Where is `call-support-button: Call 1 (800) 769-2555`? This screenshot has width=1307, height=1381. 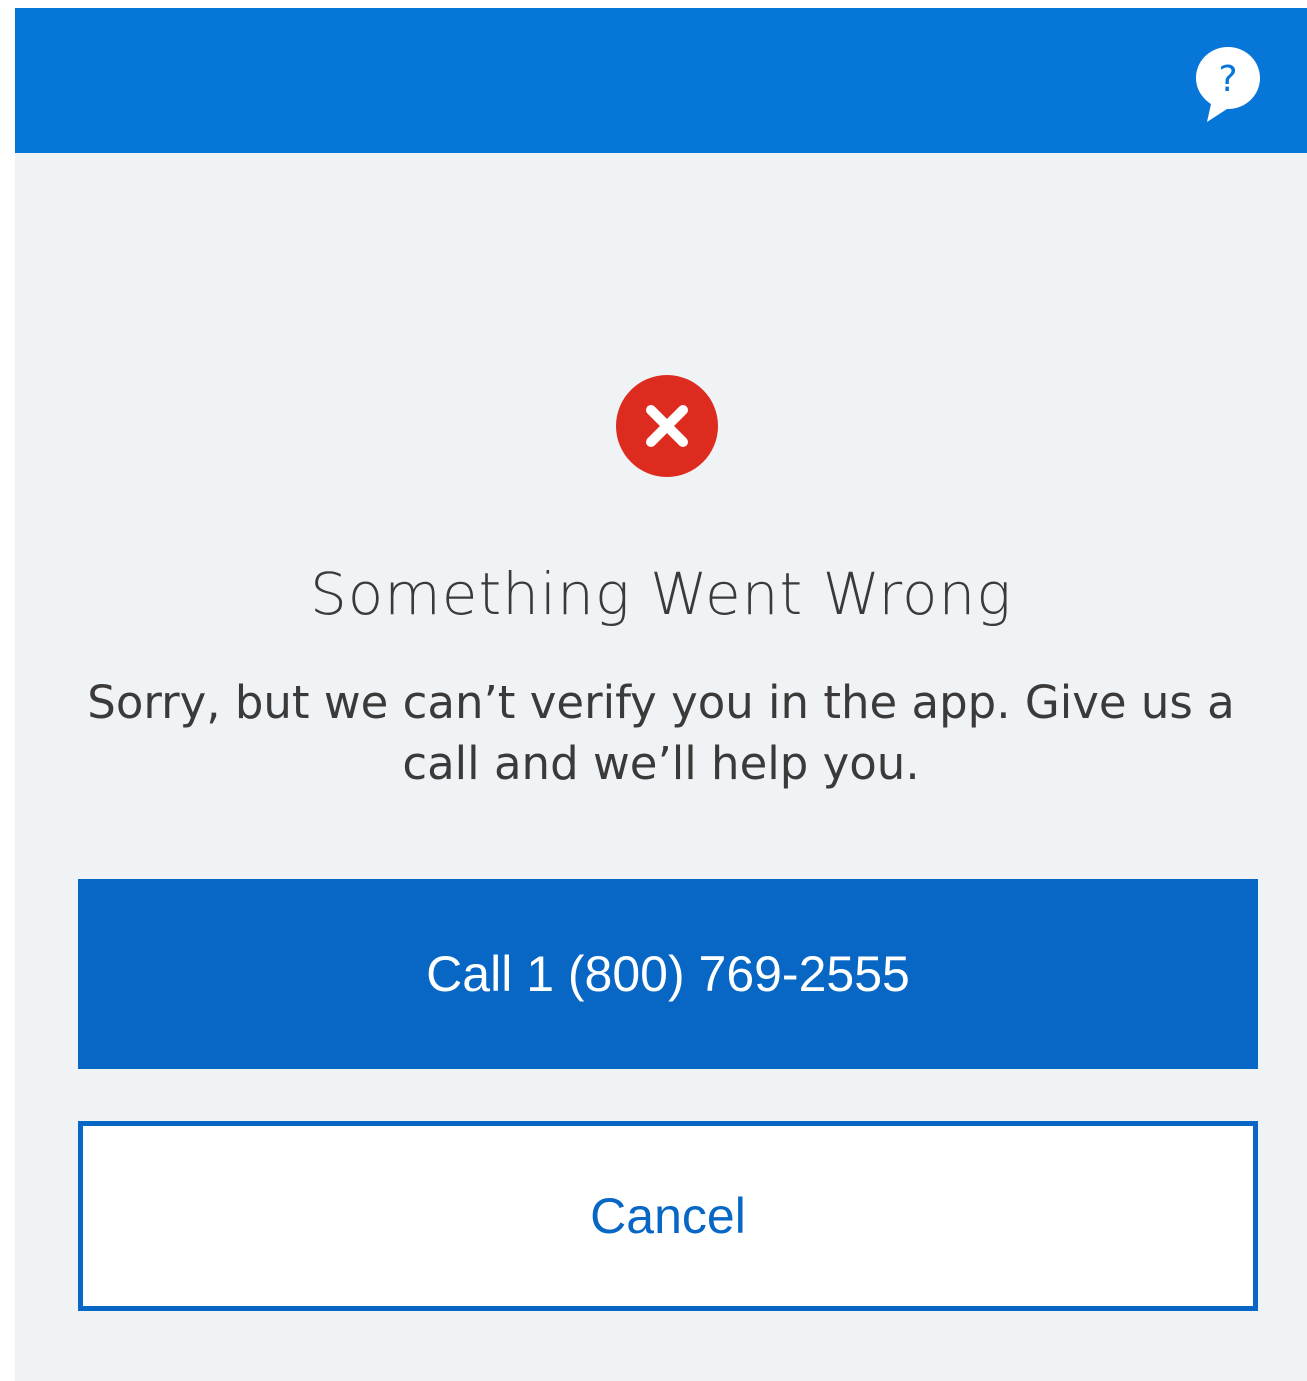 call-support-button: Call 1 (800) 769-2555 is located at coordinates (668, 974).